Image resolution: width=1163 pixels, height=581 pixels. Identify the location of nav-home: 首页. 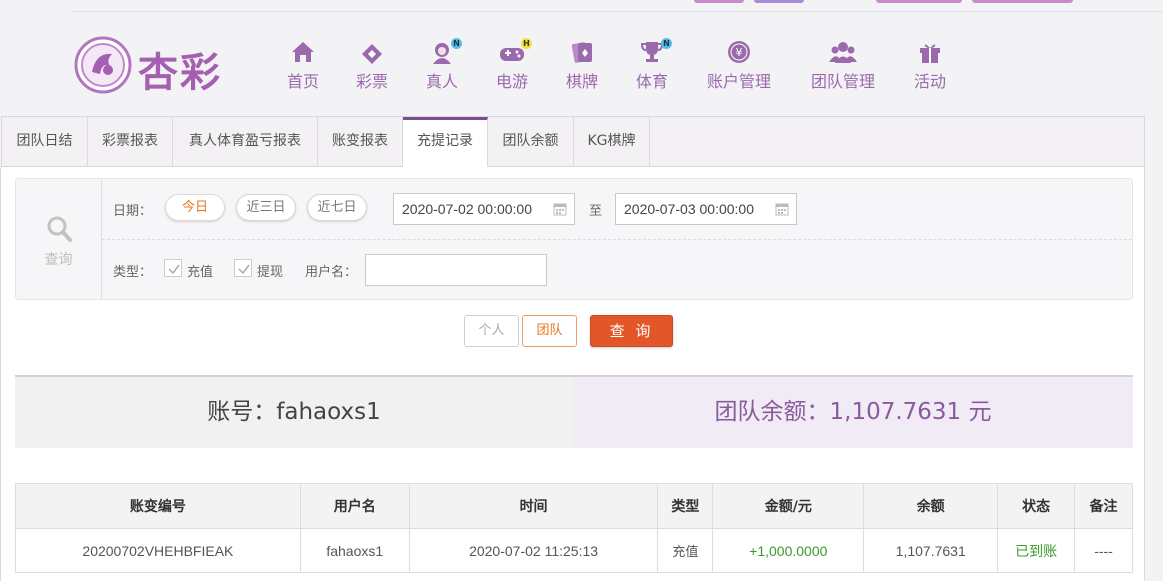
(303, 66).